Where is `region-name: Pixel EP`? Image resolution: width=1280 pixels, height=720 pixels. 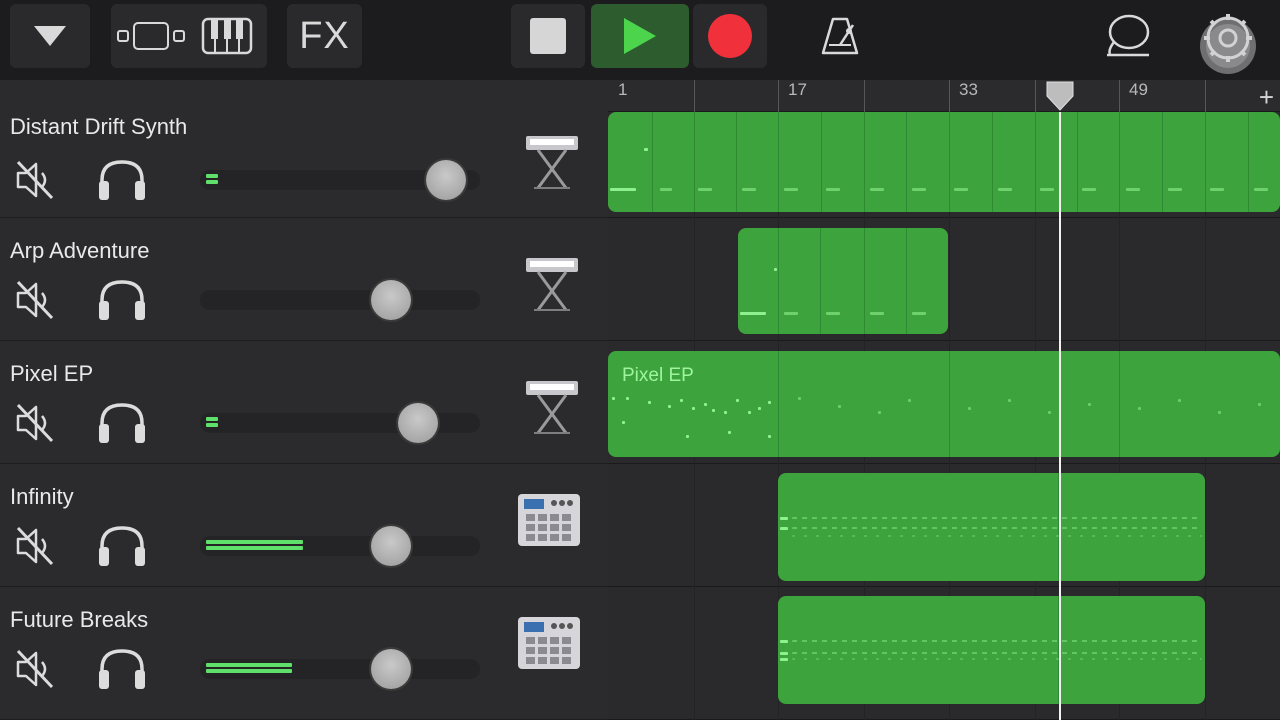
region-name: Pixel EP is located at coordinates (658, 375).